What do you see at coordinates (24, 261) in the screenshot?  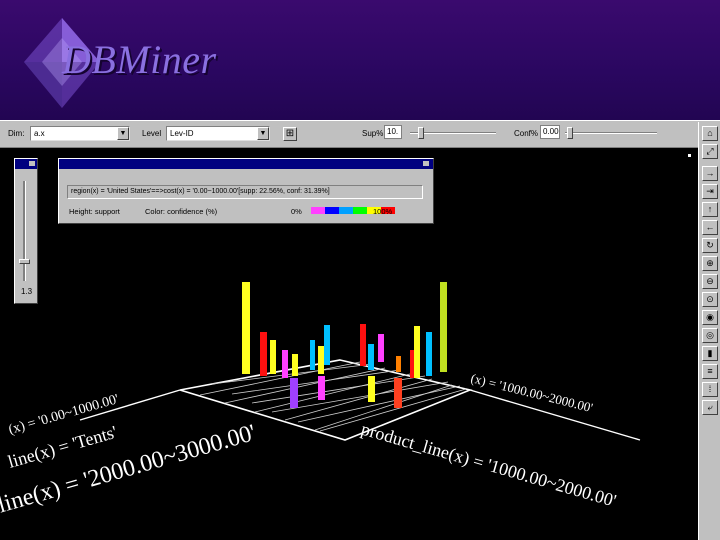 I see `height-slider-thumb` at bounding box center [24, 261].